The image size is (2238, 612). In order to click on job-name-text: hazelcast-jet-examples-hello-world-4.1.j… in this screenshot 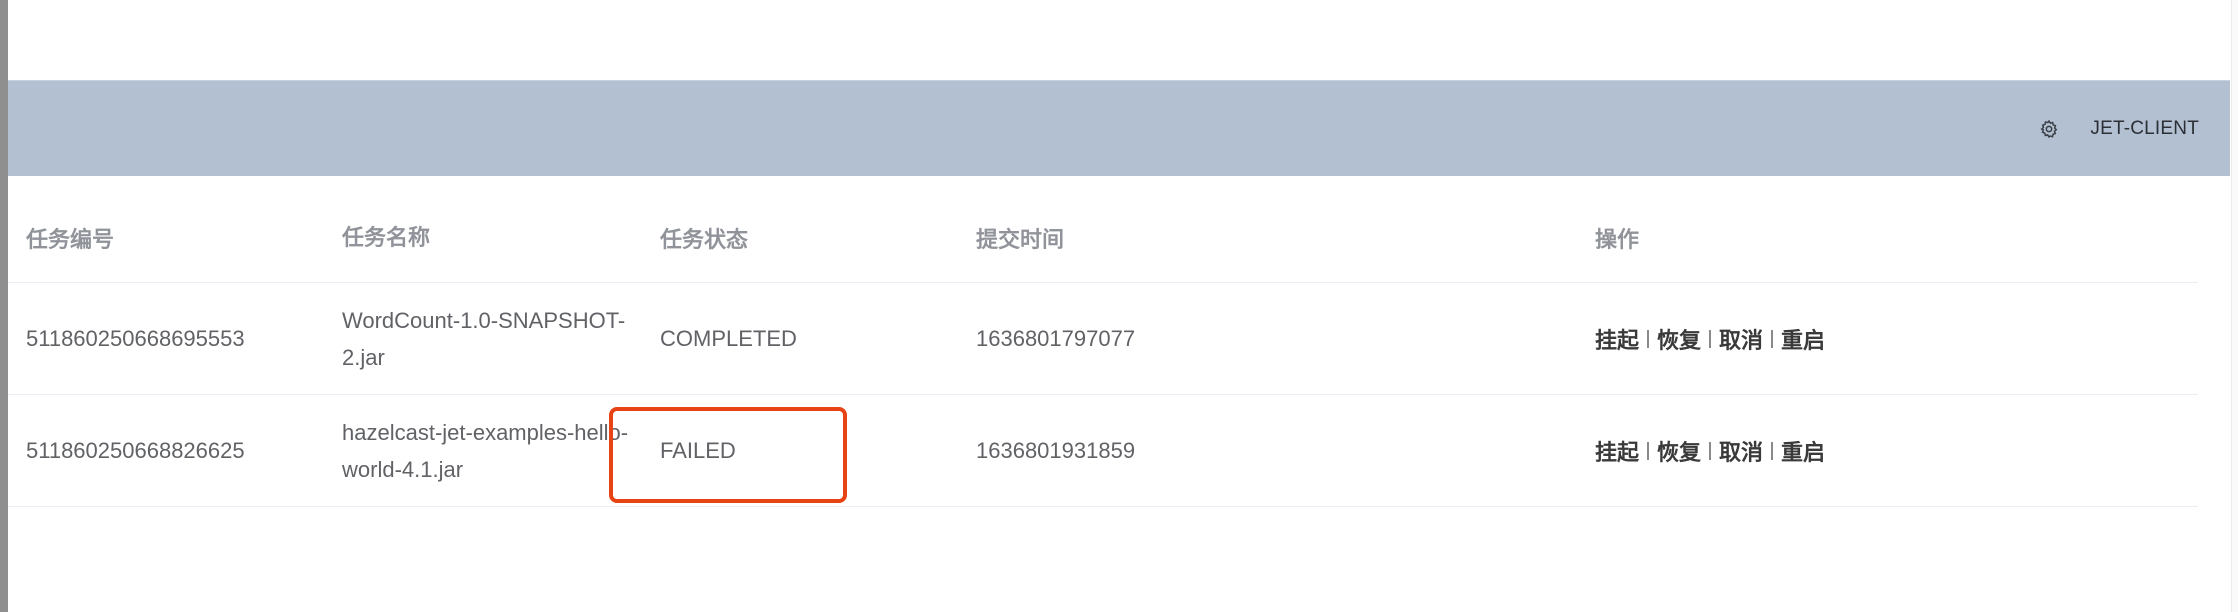, I will do `click(485, 450)`.